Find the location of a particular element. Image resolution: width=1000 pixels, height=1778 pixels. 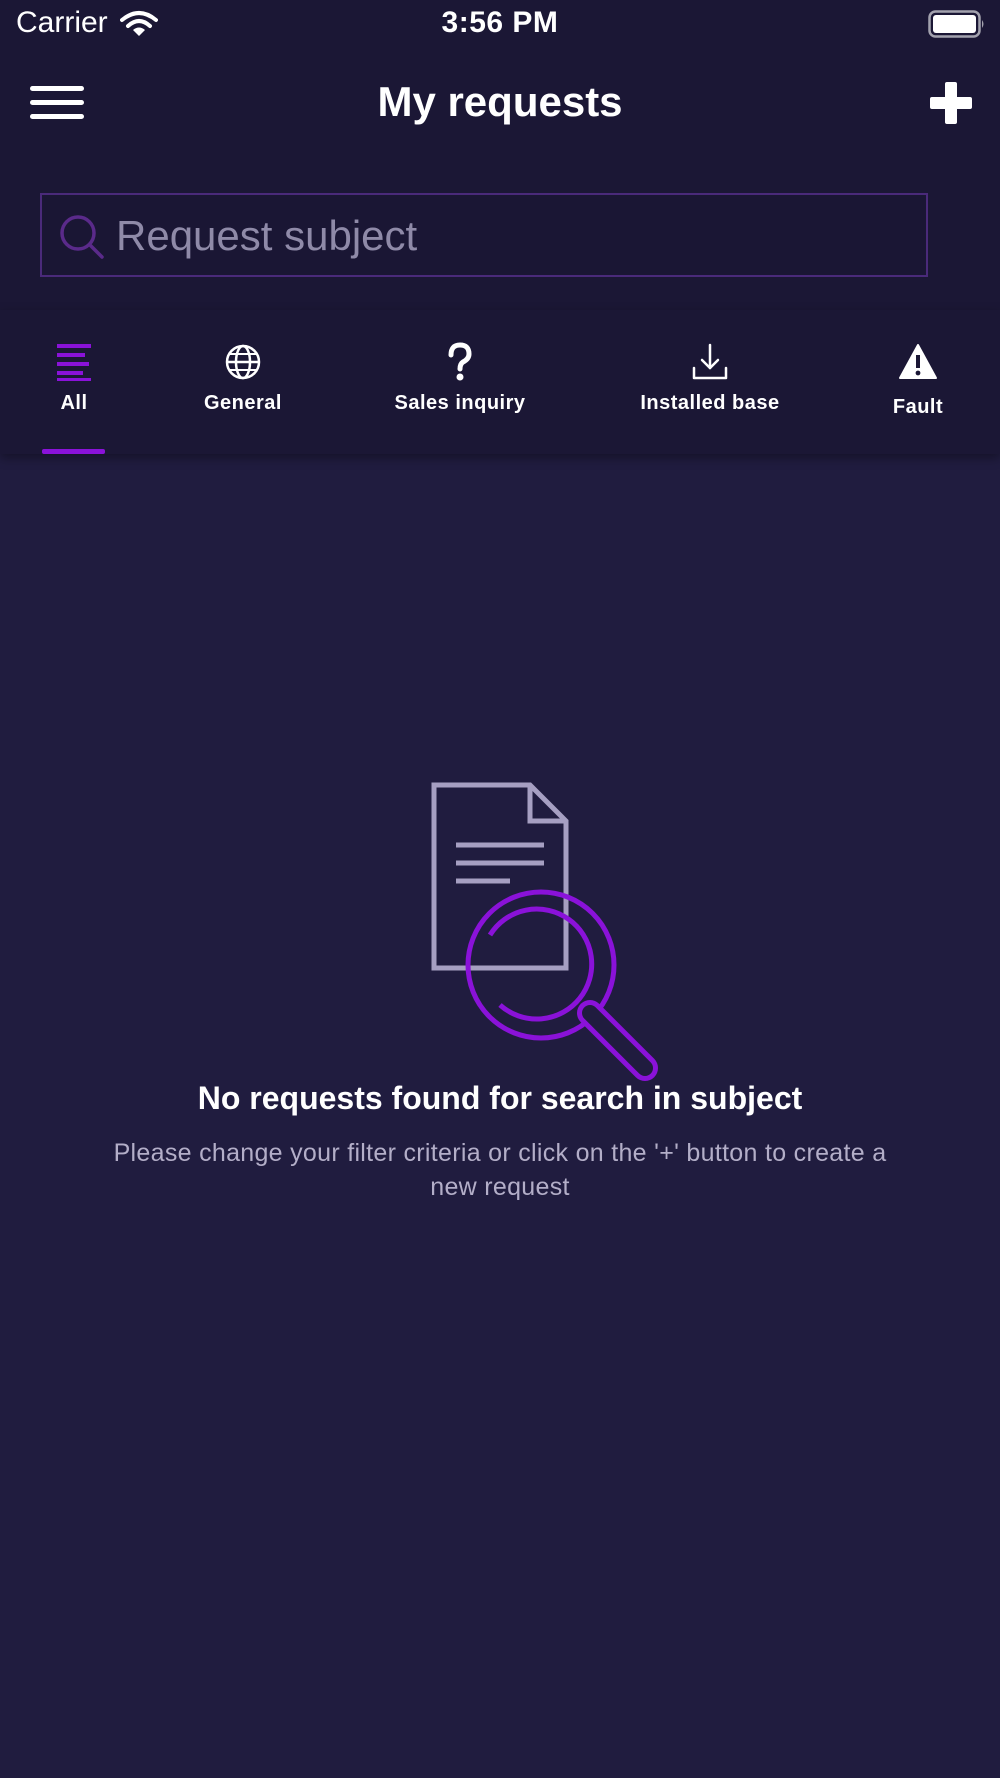

question-mark-icon is located at coordinates (460, 361).